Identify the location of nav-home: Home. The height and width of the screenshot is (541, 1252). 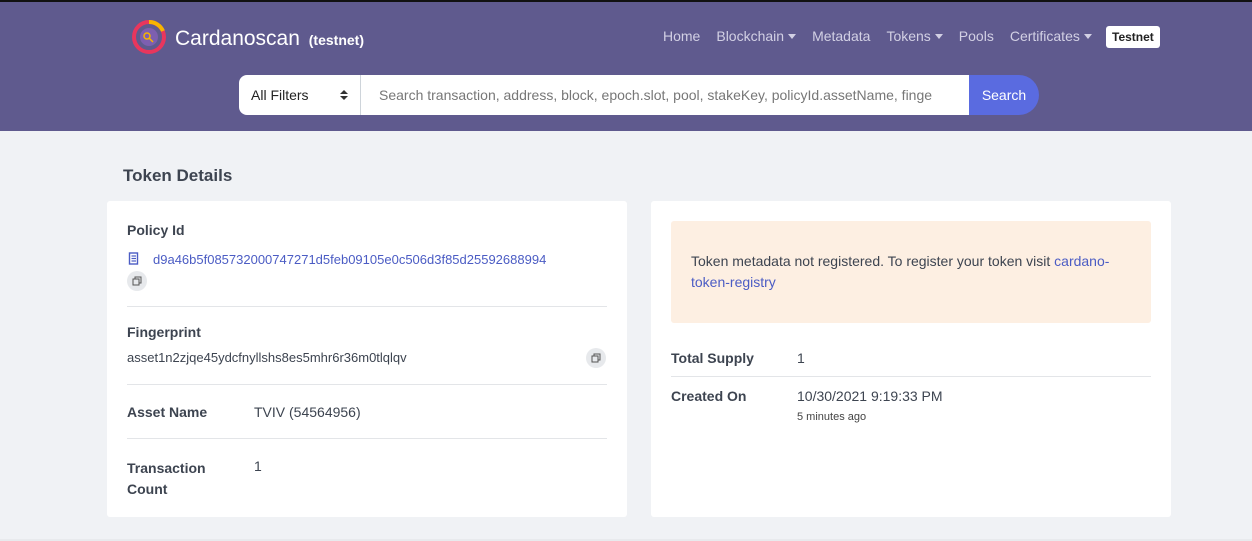
(681, 36).